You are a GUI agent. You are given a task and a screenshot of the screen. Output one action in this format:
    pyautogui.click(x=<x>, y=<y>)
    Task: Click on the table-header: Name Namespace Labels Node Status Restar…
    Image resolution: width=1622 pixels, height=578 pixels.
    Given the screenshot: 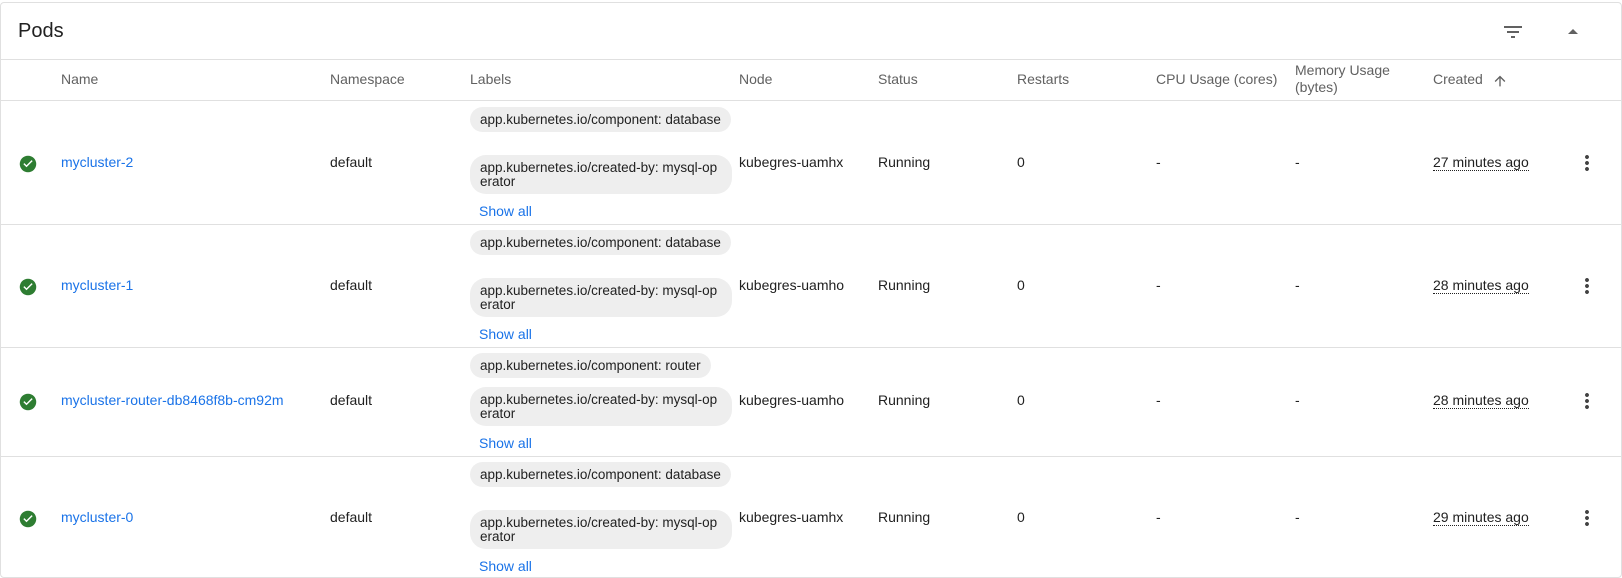 What is the action you would take?
    pyautogui.click(x=811, y=81)
    